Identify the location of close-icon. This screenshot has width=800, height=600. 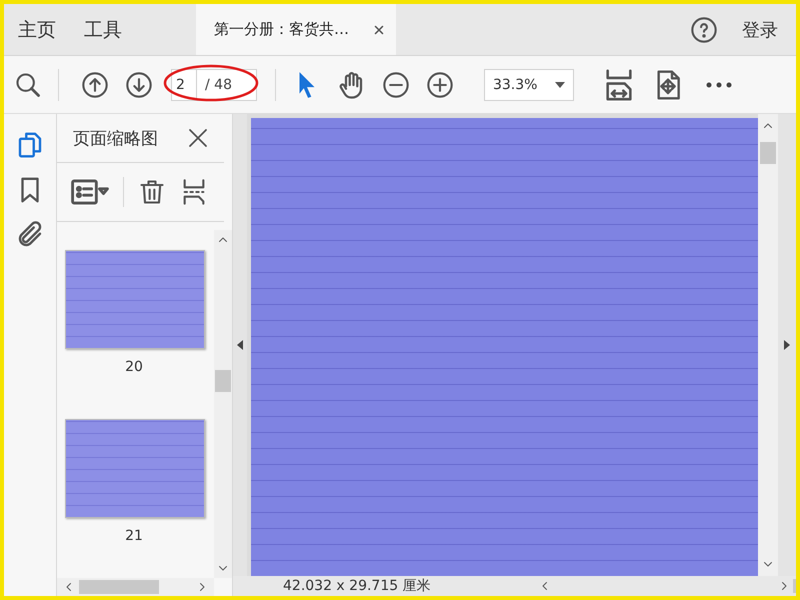
(198, 138).